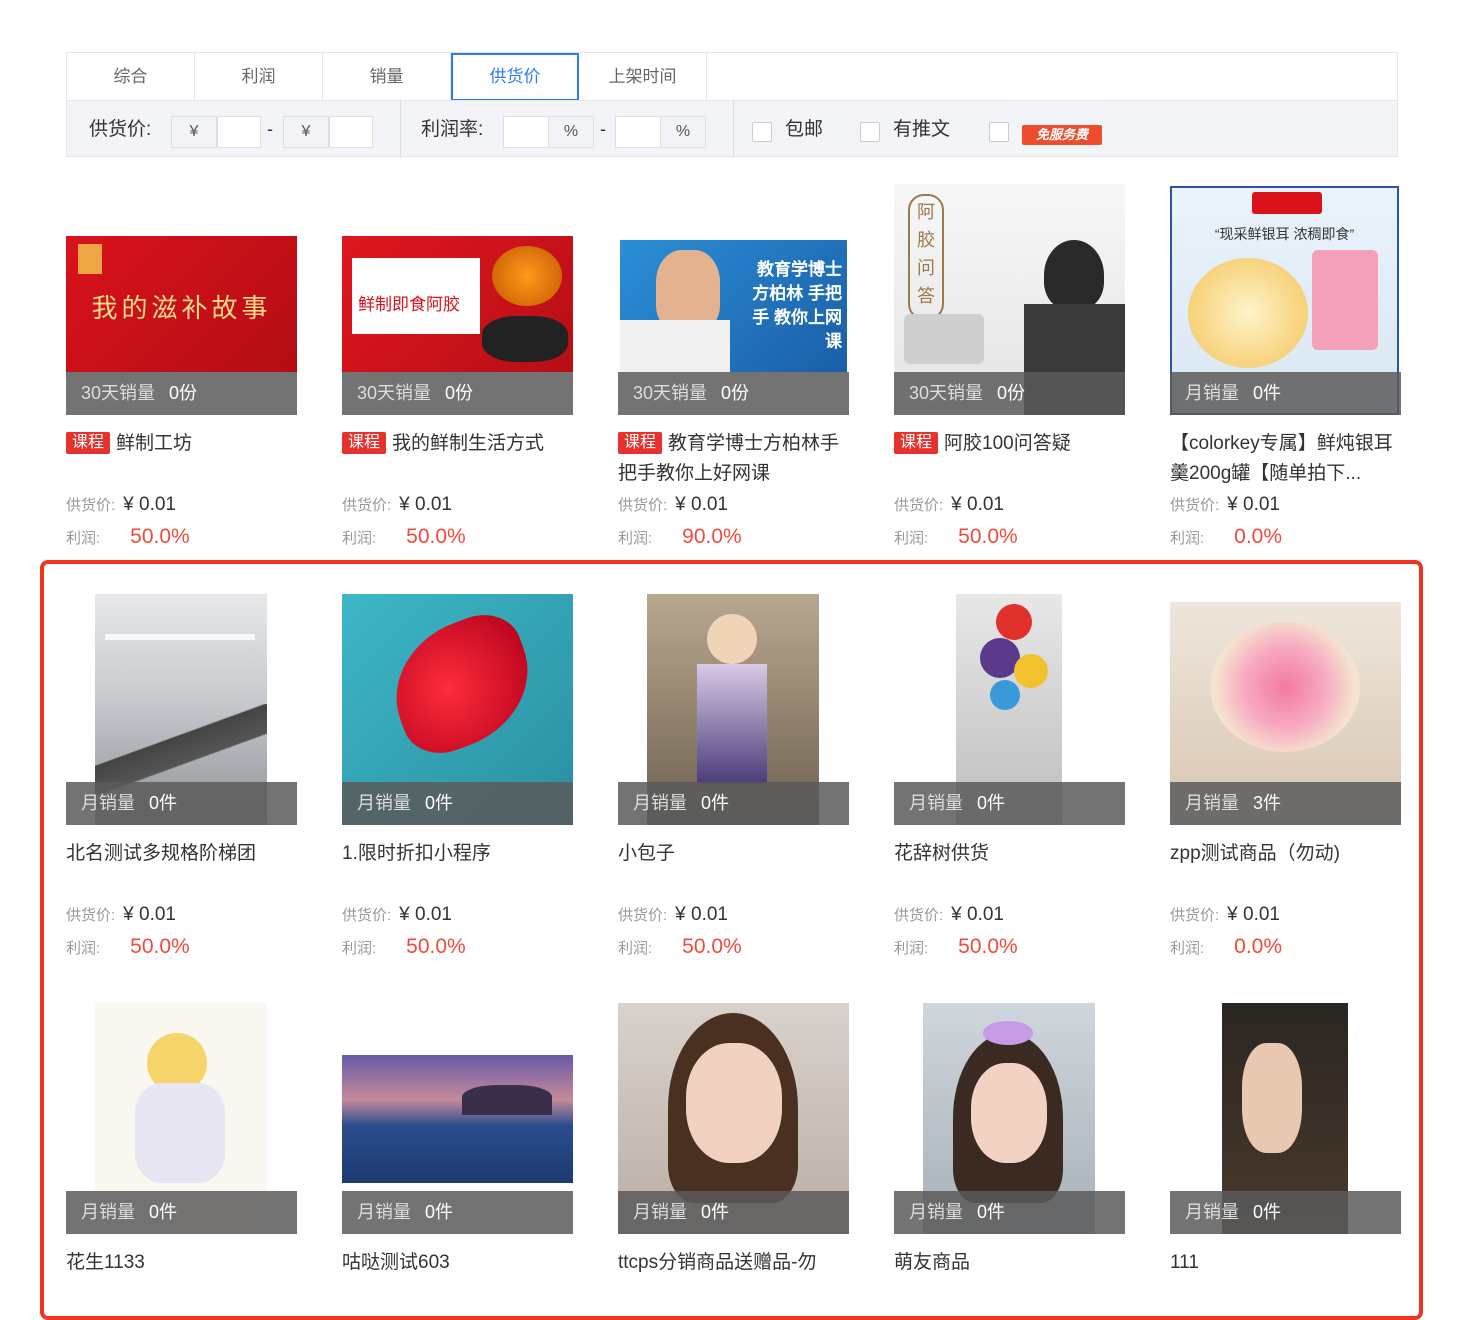  I want to click on product-title: 1.限时折扣小程序, so click(457, 869).